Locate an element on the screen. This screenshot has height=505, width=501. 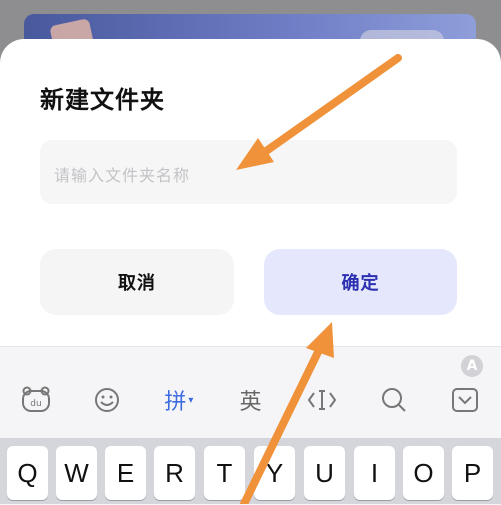
svg-text: du is located at coordinates (35, 404).